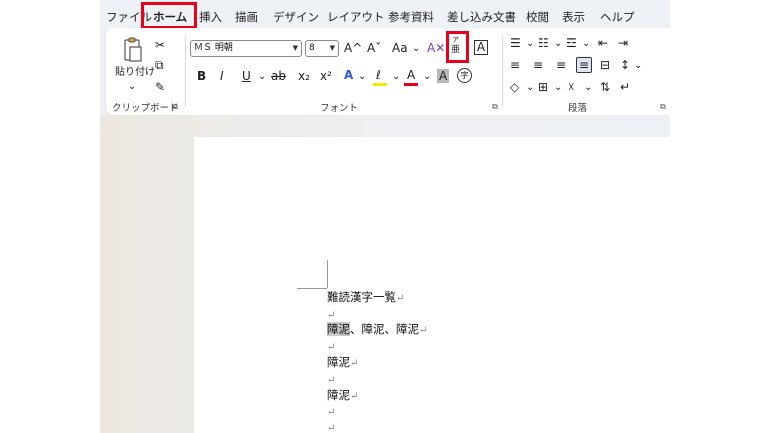 This screenshot has width=770, height=433. I want to click on character-shading-button: A, so click(443, 76).